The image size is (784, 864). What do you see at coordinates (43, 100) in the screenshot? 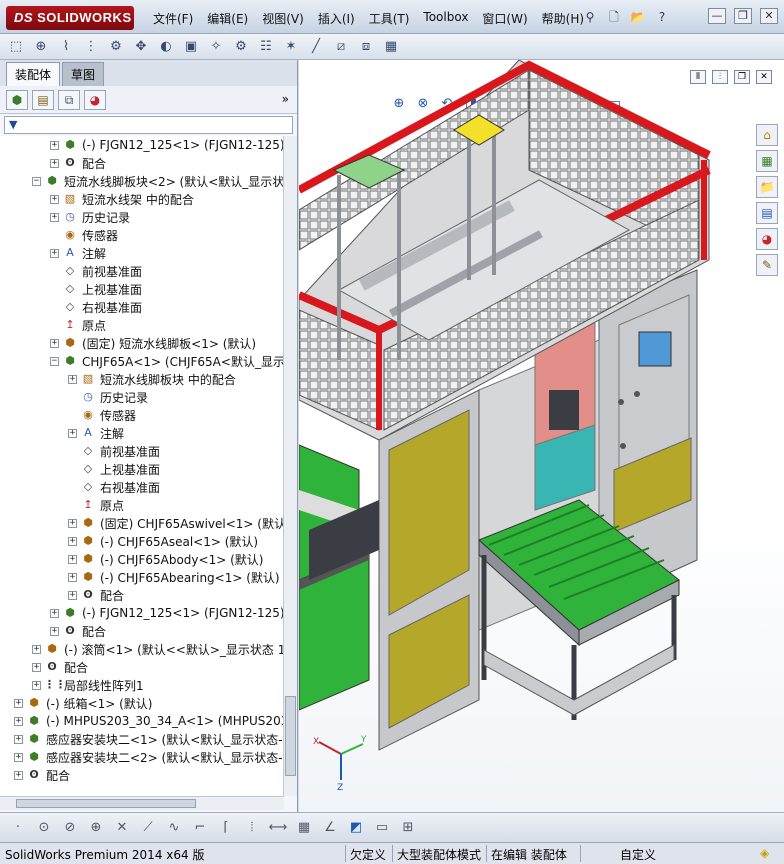
I see `property-manager-icon: ▤` at bounding box center [43, 100].